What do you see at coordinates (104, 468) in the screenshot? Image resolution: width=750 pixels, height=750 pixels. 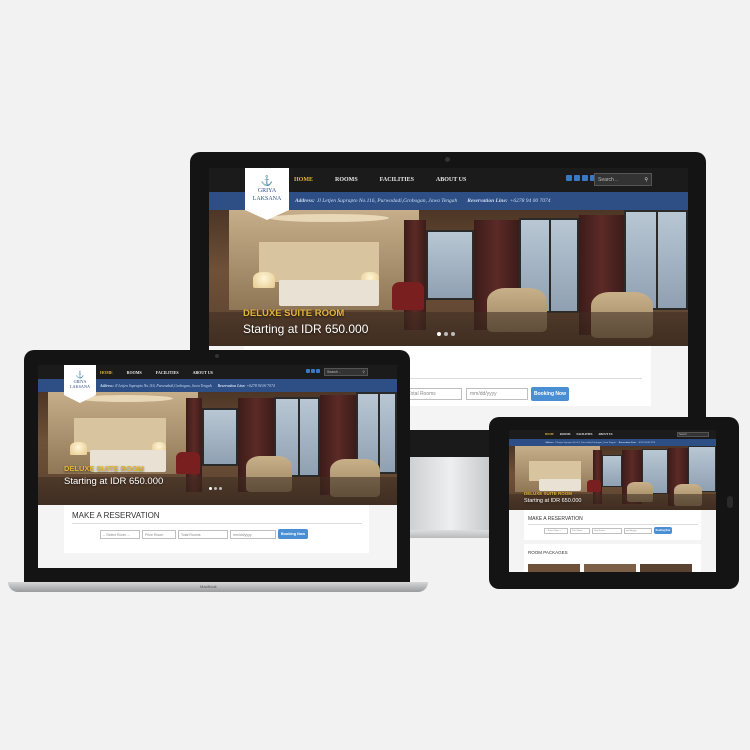 I see `hero-title: DELUXE SUITE ROOM` at bounding box center [104, 468].